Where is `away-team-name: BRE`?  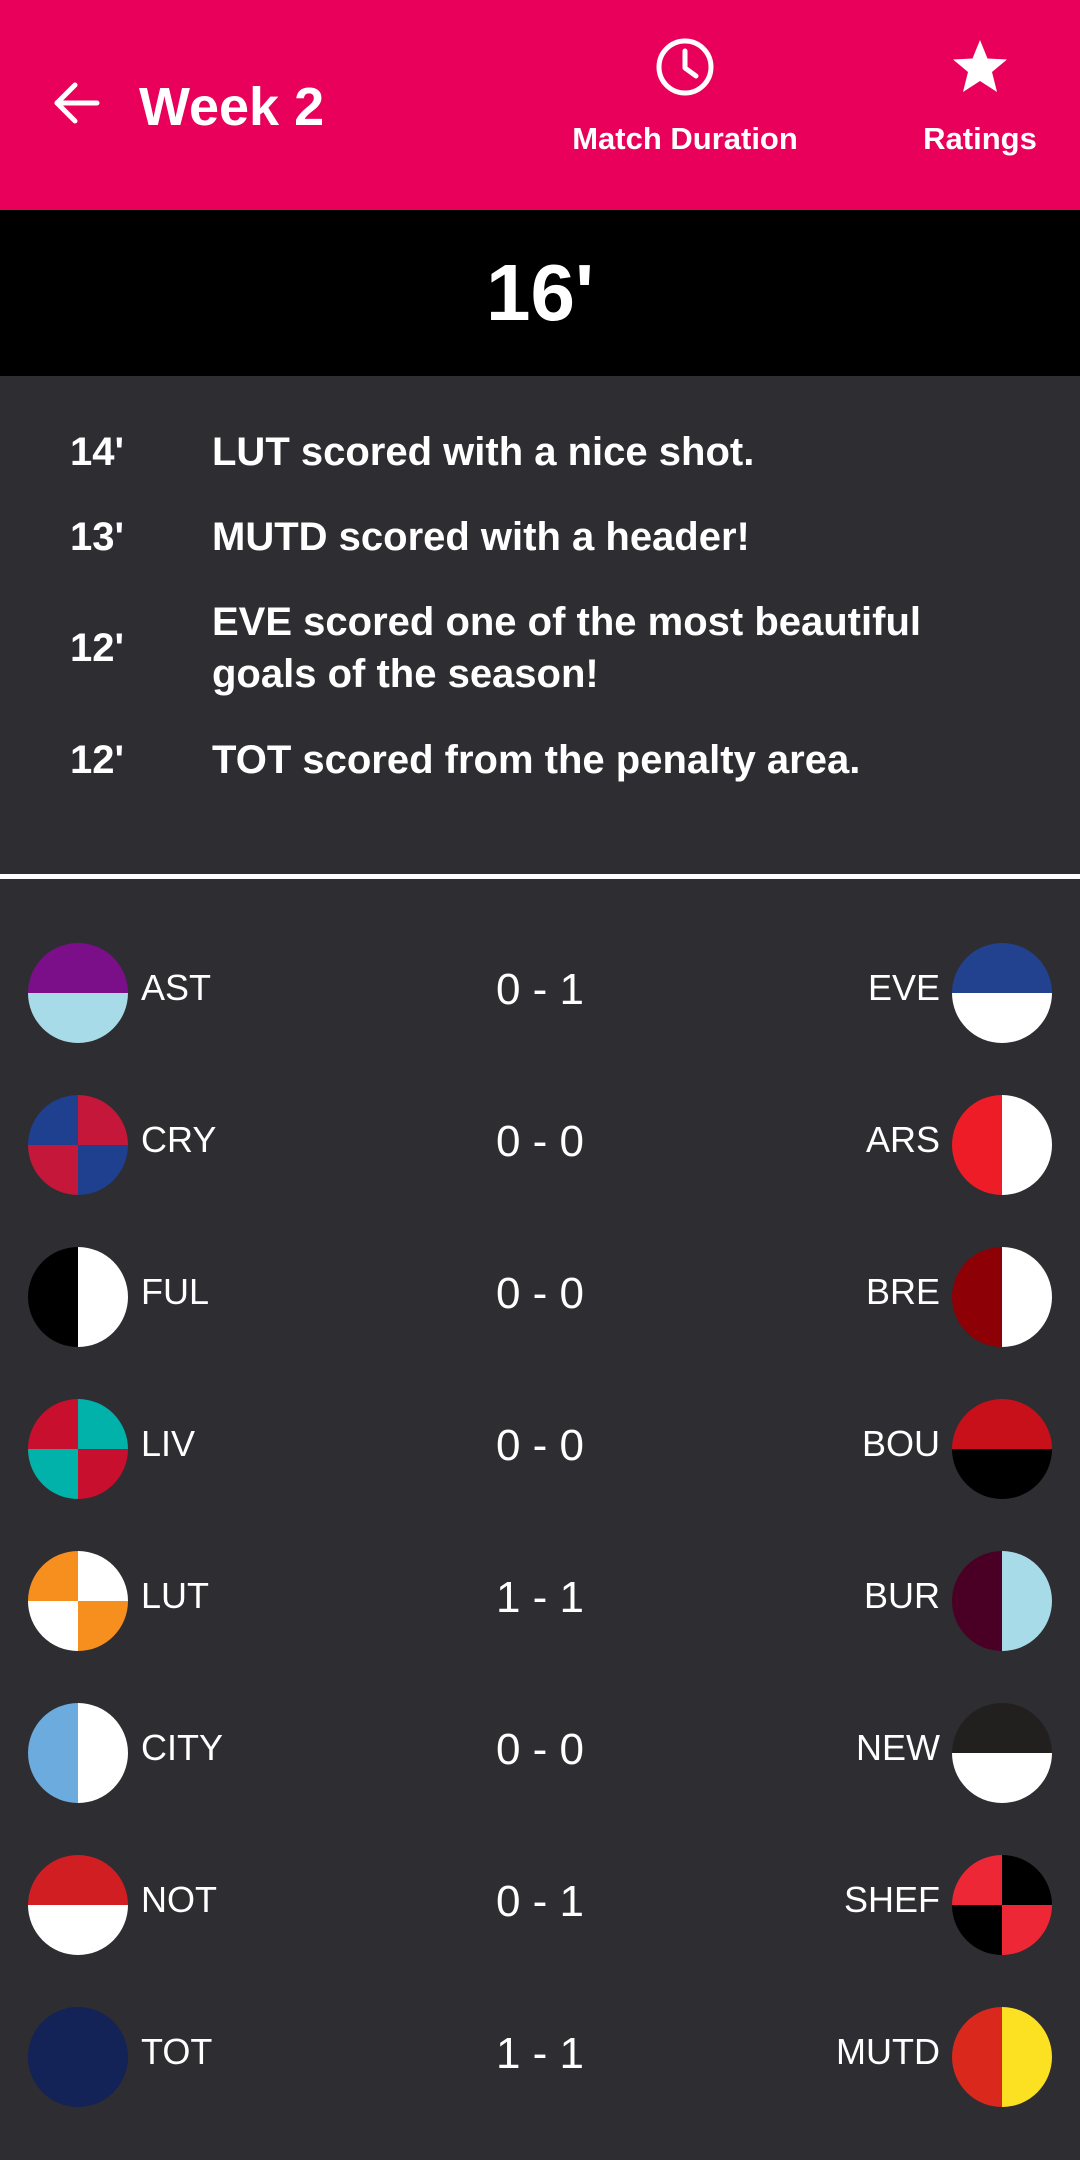
away-team-name: BRE is located at coordinates (902, 1291).